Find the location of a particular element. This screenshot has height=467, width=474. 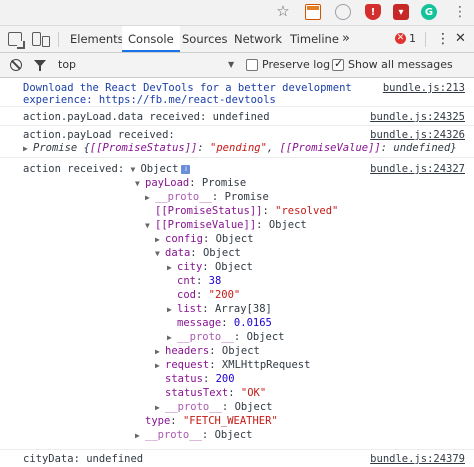

tree-node-status: status: 200 is located at coordinates (200, 379).